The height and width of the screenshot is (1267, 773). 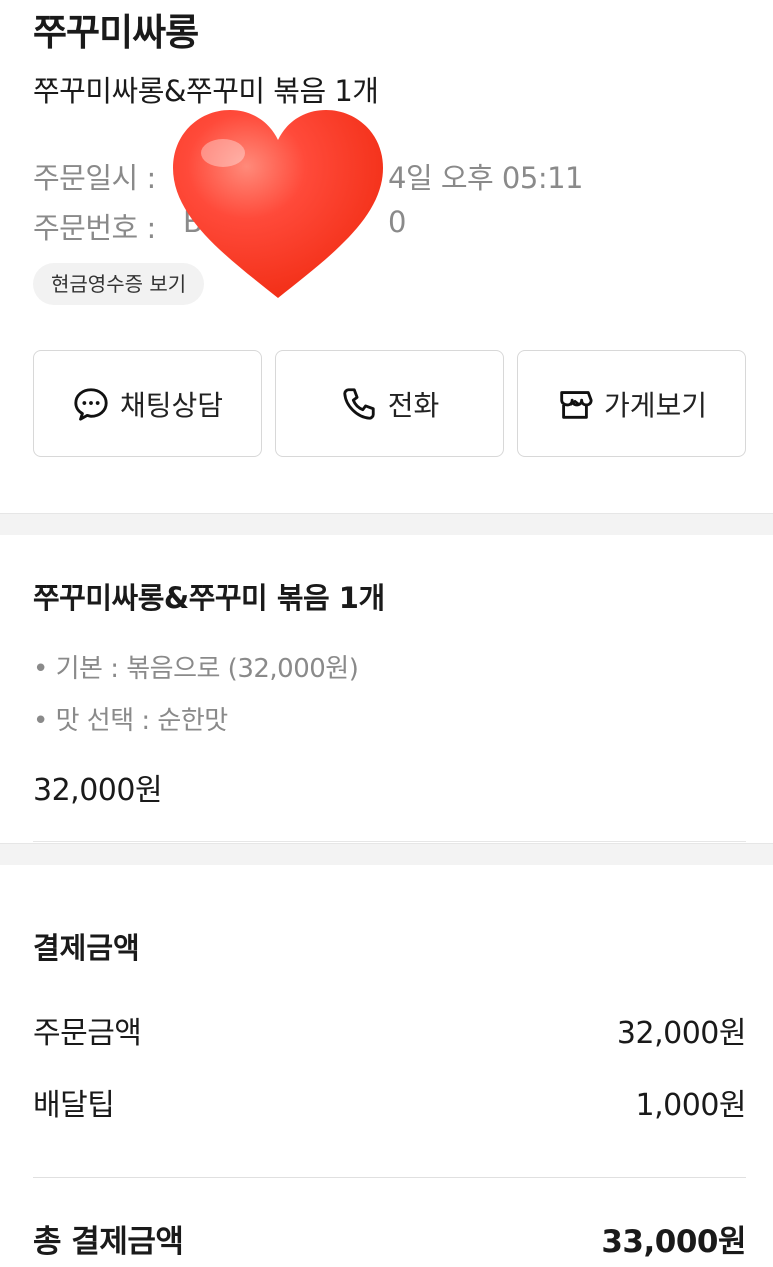 I want to click on chat-consult-button: 채팅상담, so click(x=147, y=403).